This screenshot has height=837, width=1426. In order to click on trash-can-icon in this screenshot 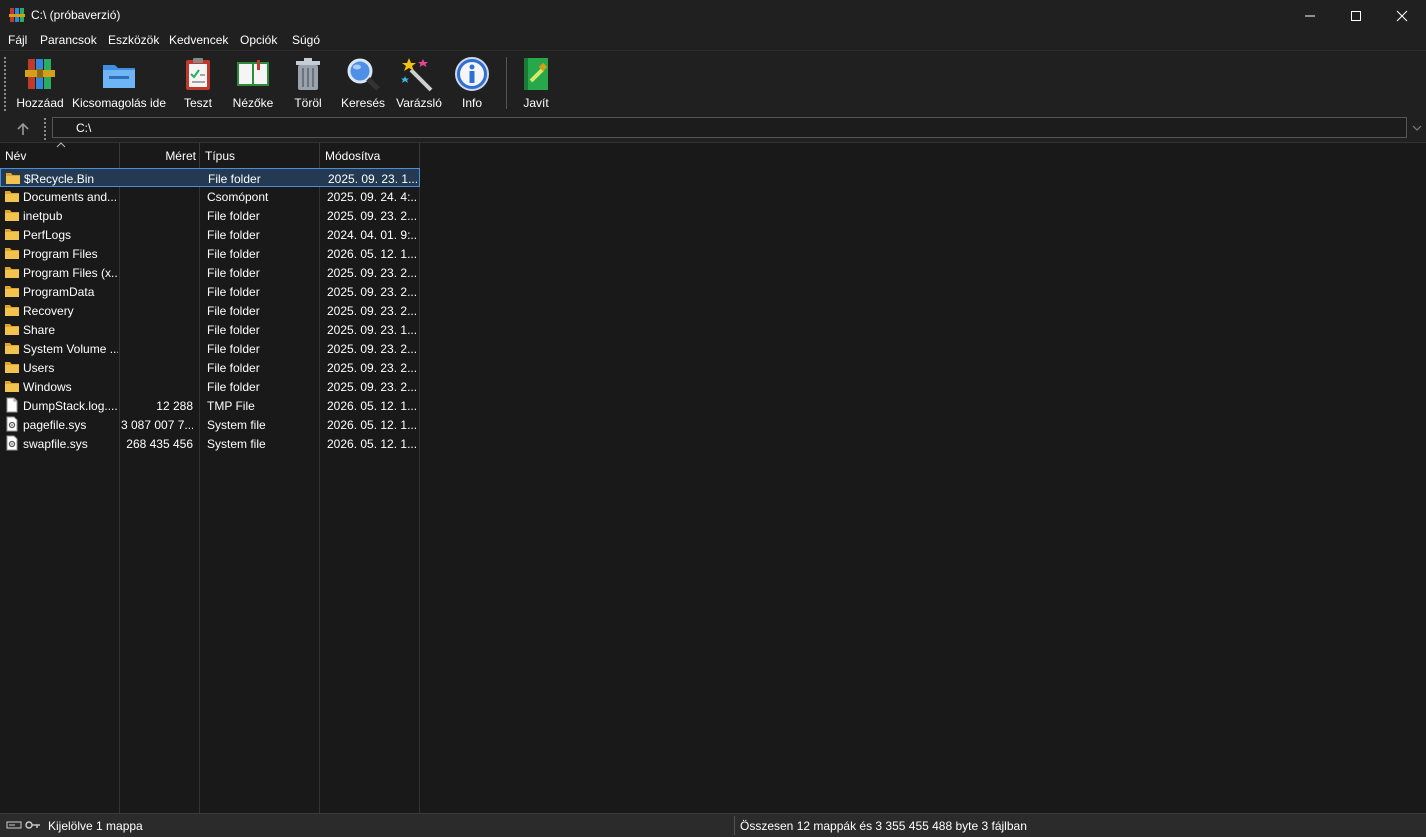, I will do `click(308, 74)`.